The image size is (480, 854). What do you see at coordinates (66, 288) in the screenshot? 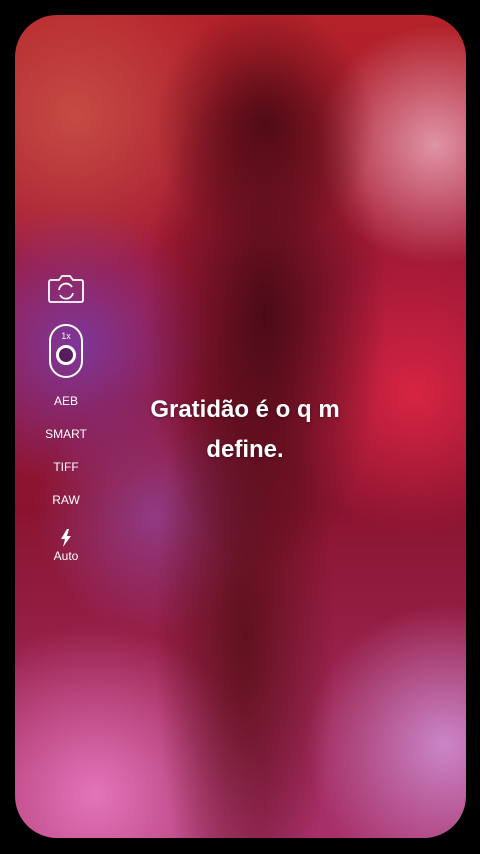
I see `camera-switch-icon` at bounding box center [66, 288].